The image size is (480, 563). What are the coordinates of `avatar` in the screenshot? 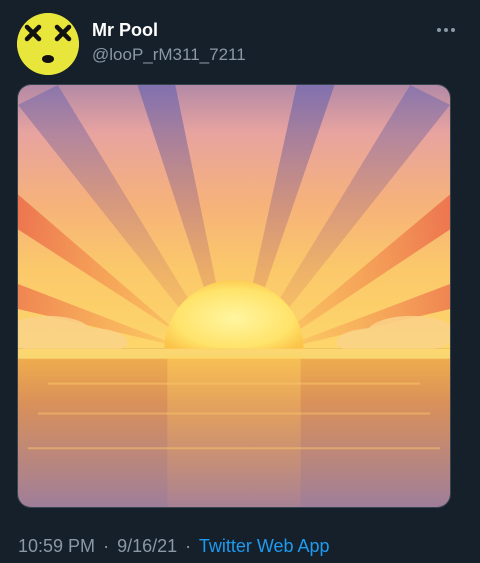 It's located at (48, 44).